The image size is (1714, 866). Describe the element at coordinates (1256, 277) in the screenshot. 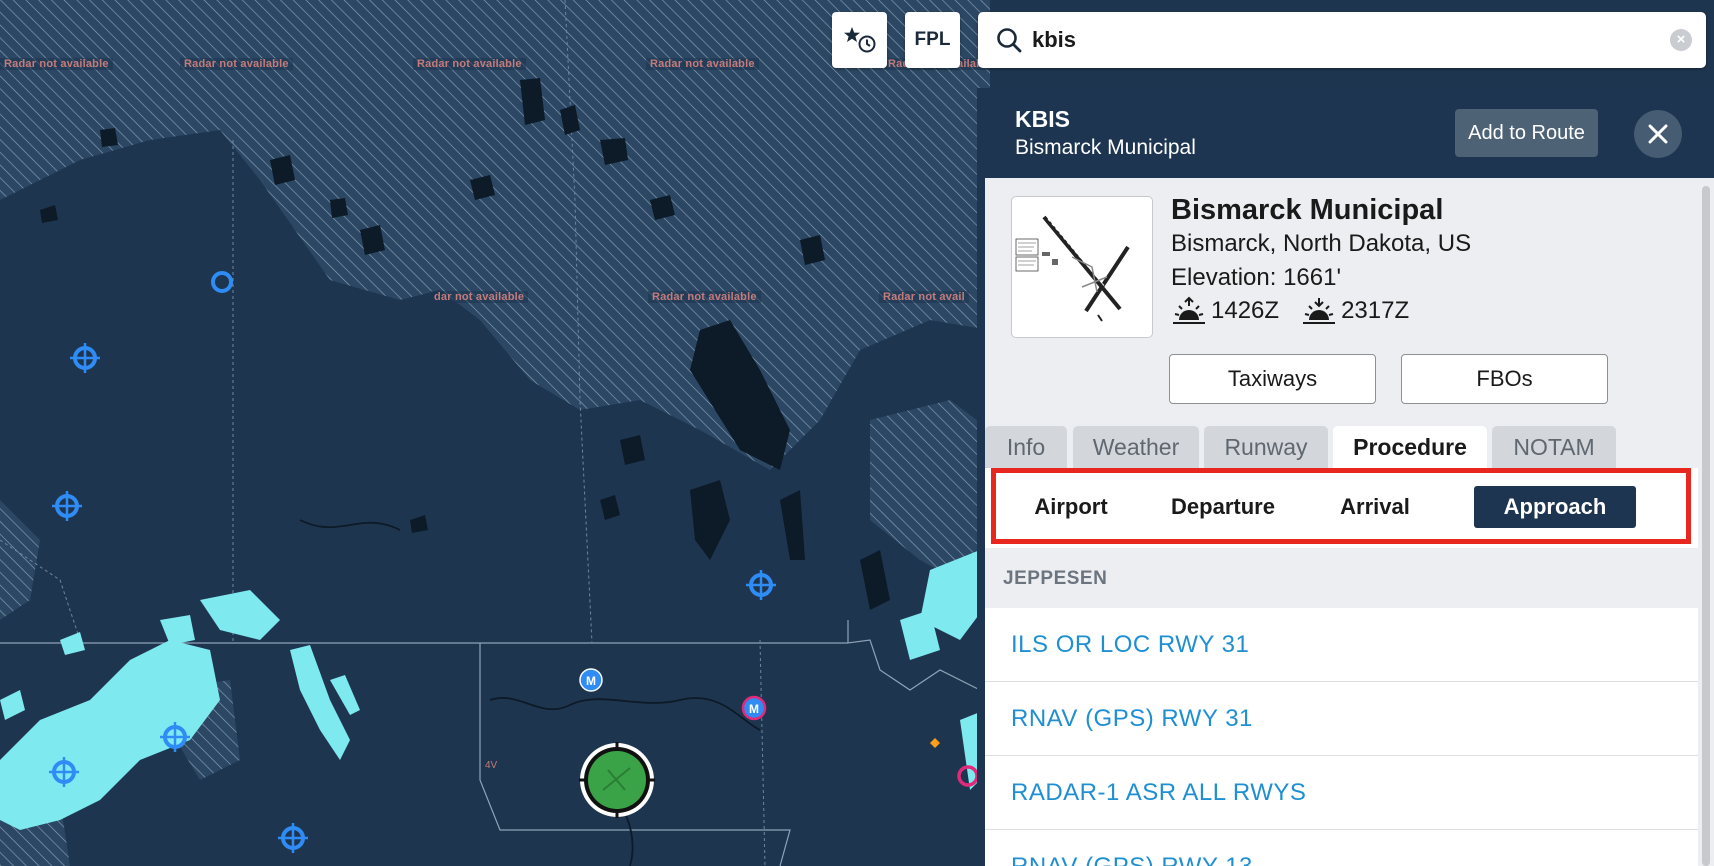

I see `airport-elevation: Elevation: 1661'` at that location.